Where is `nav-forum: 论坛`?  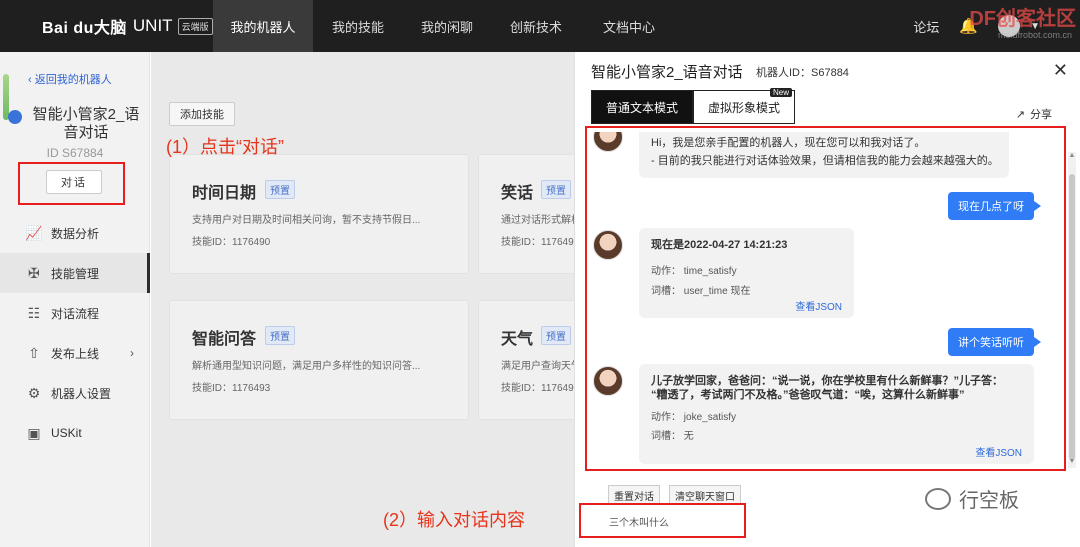 nav-forum: 论坛 is located at coordinates (926, 26).